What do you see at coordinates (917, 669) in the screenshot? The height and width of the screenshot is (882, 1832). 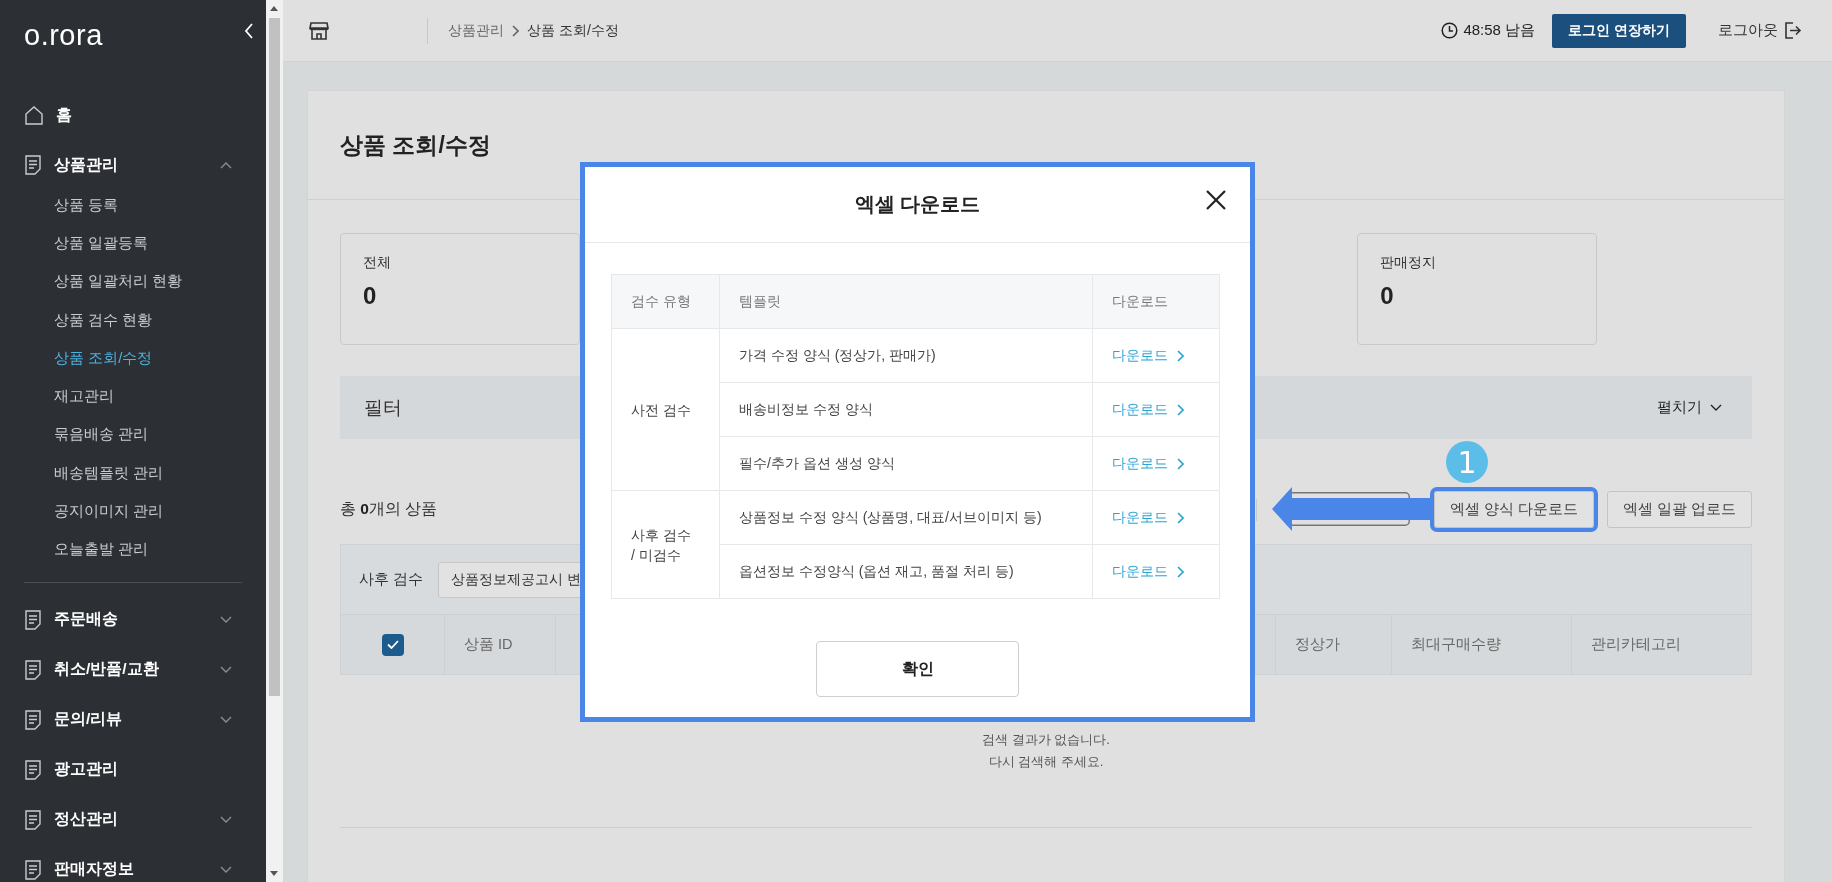 I see `confirm-button: 확인` at bounding box center [917, 669].